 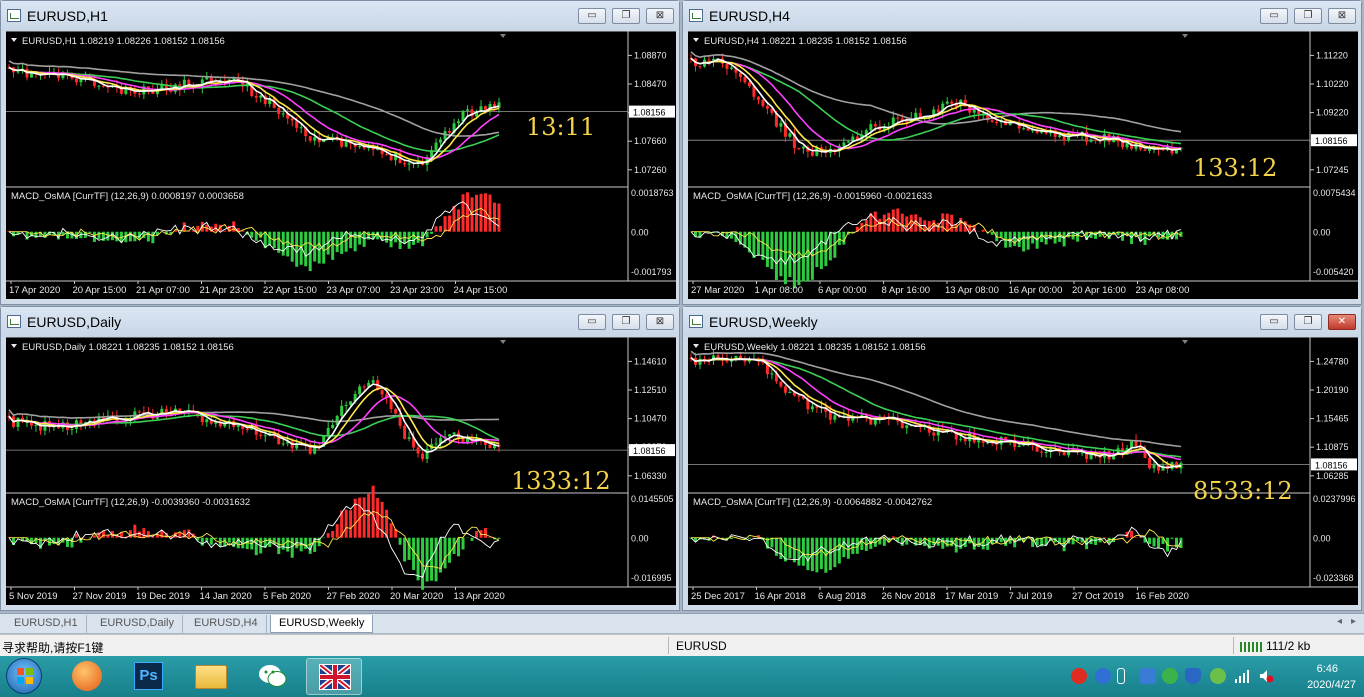 I want to click on file-explorer-taskbar-button, so click(x=212, y=676).